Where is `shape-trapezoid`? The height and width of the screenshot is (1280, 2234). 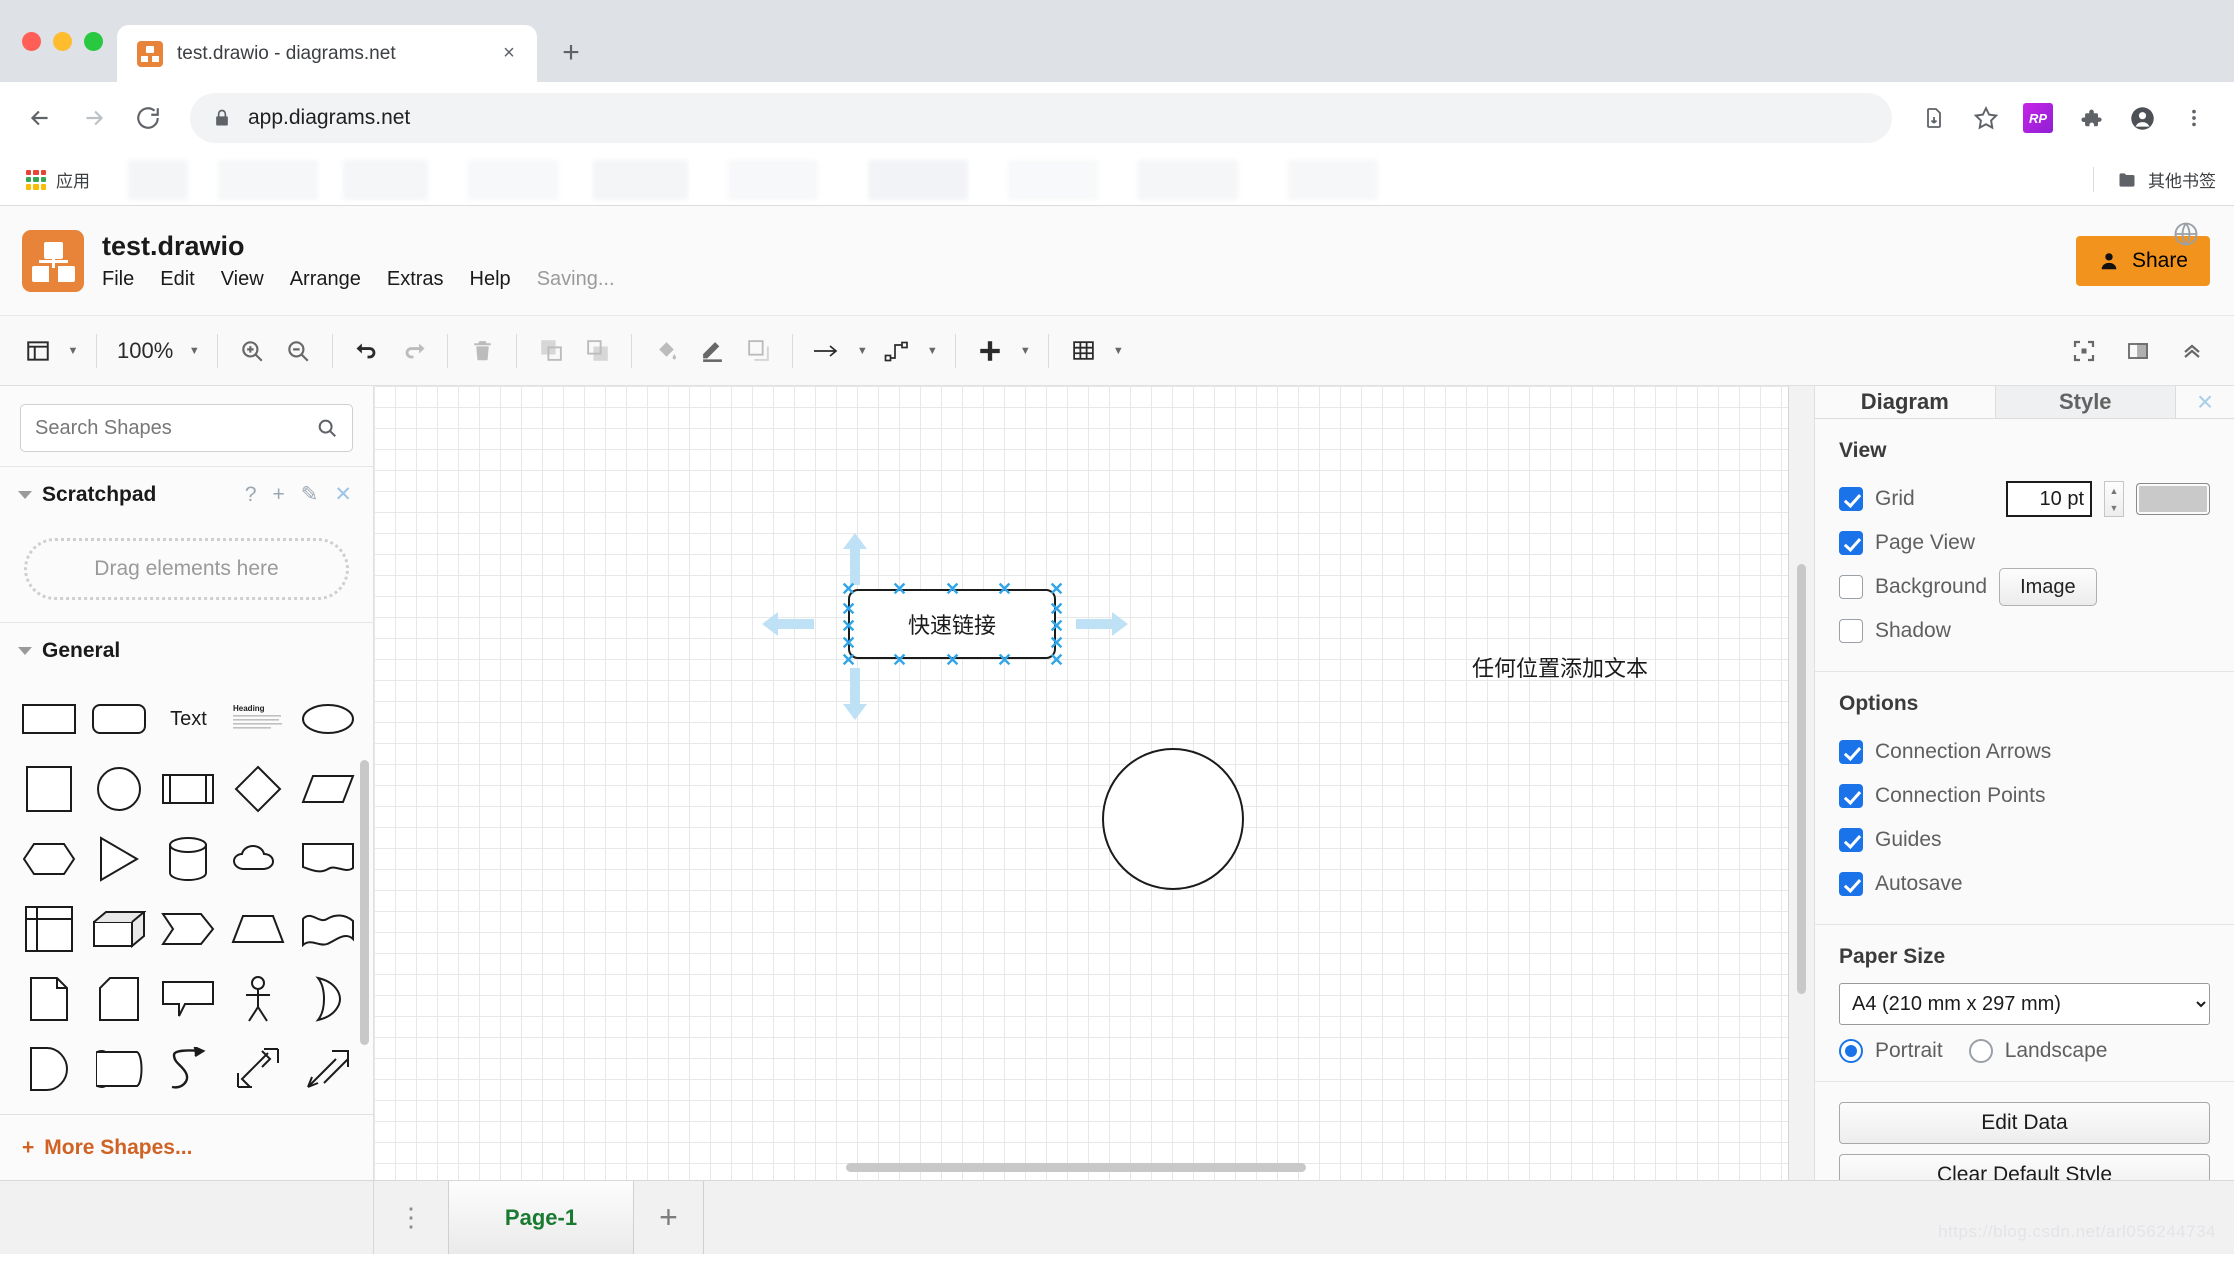
shape-trapezoid is located at coordinates (258, 929).